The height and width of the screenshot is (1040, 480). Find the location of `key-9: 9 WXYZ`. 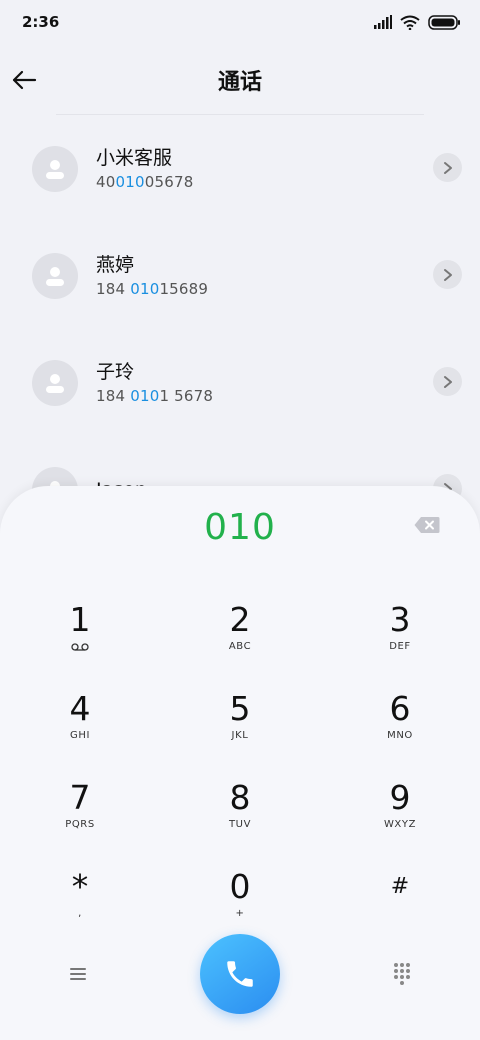

key-9: 9 WXYZ is located at coordinates (400, 818).